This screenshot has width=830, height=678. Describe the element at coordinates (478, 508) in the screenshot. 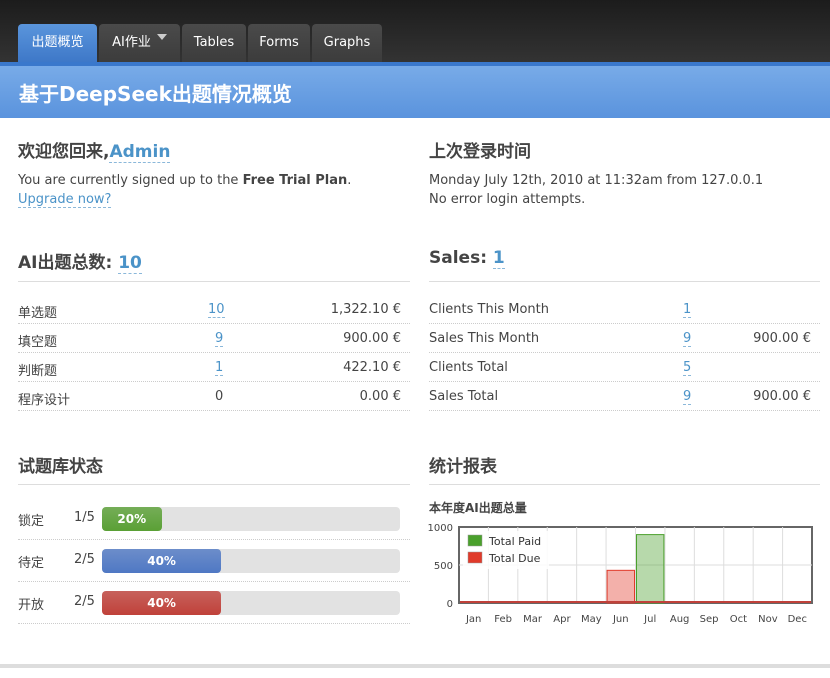

I see `chart-title: 本年度AI出题总量` at that location.